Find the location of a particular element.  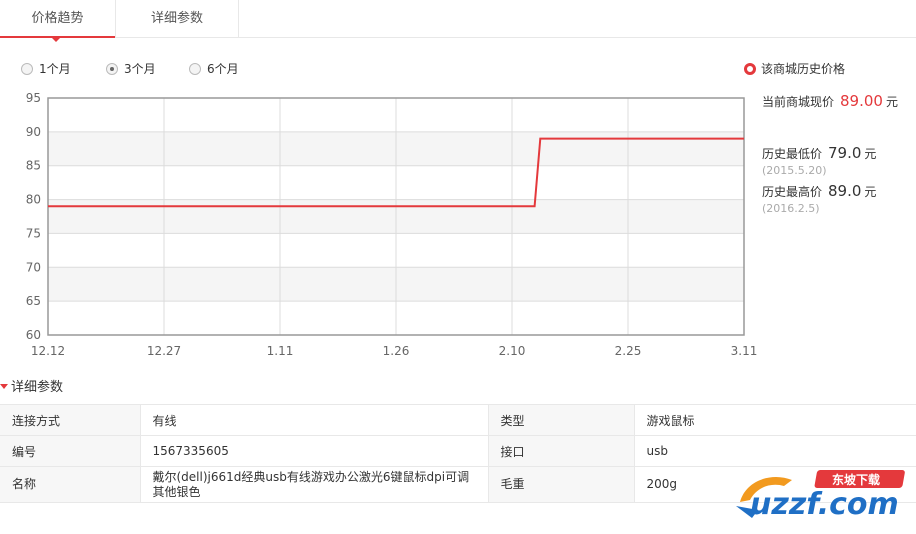

tab-detail-params: 详细参数 is located at coordinates (177, 19).